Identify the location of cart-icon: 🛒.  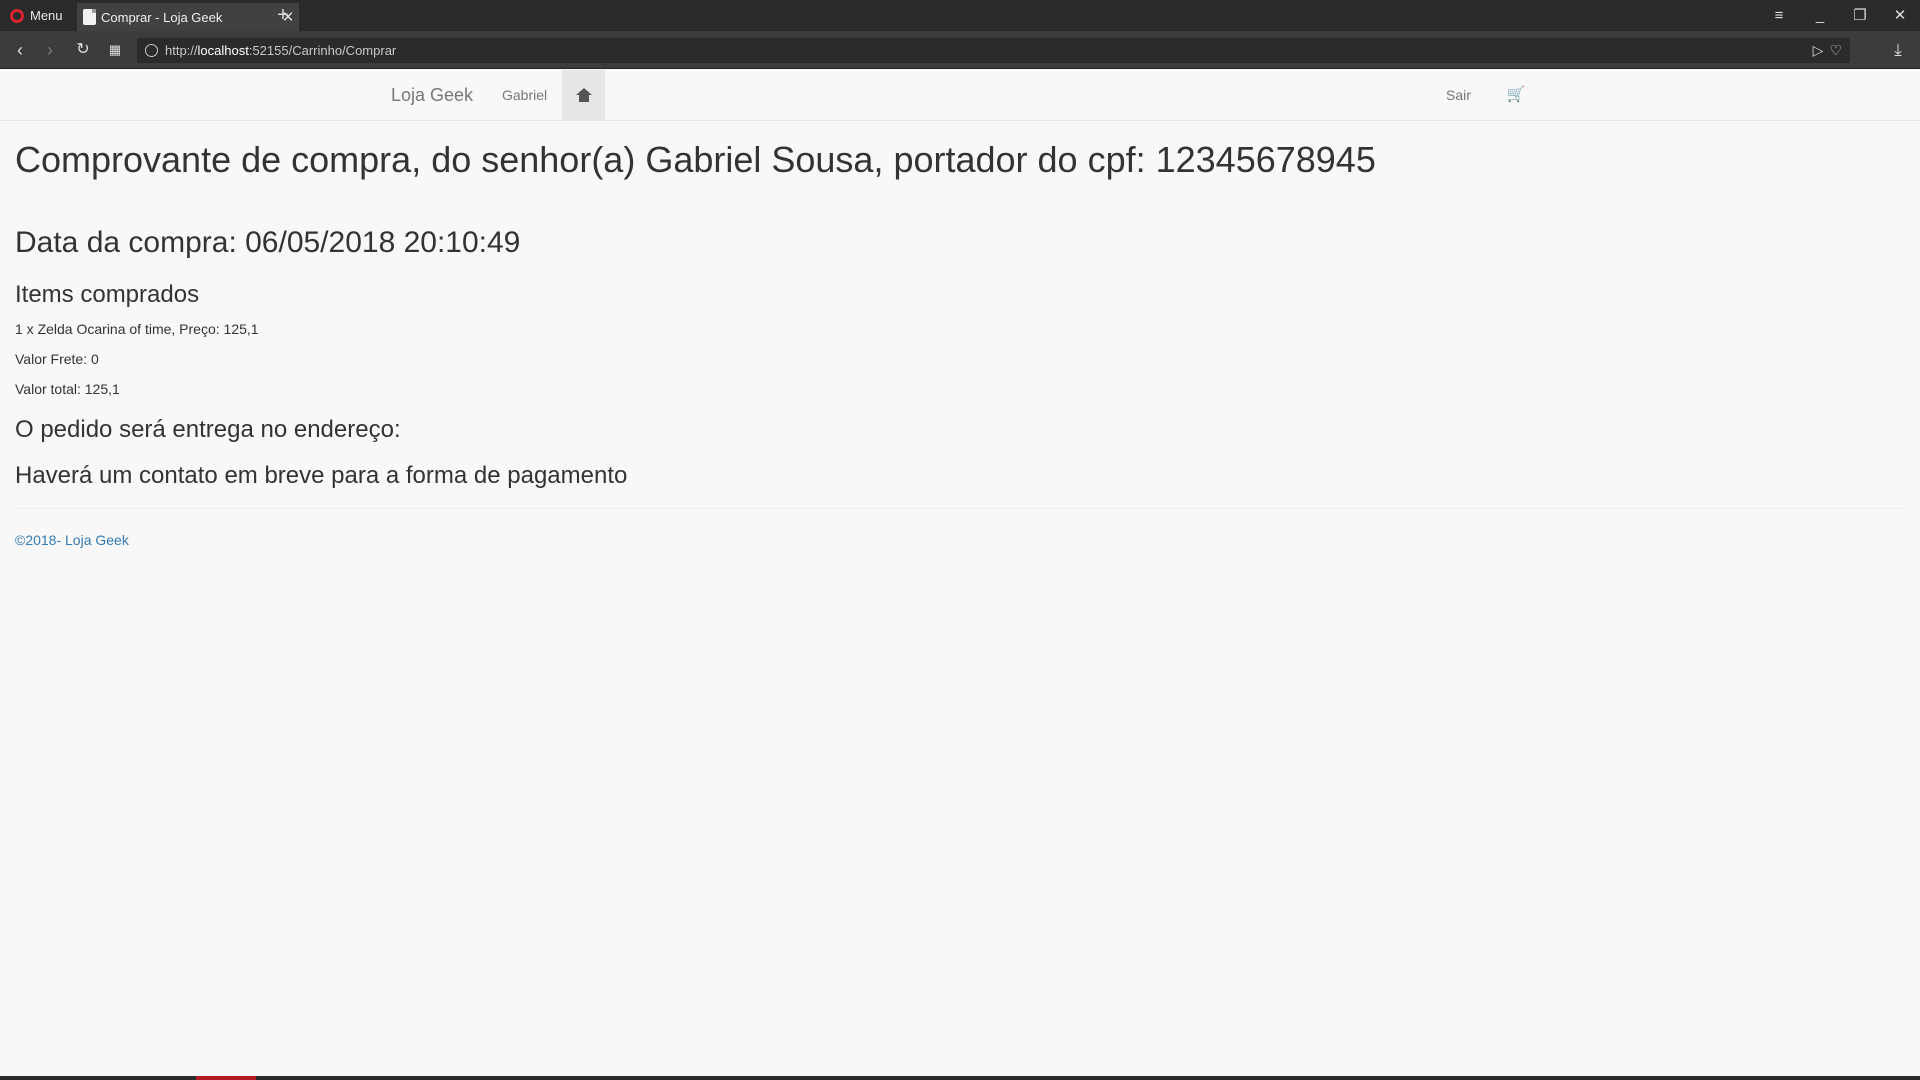
(1516, 95).